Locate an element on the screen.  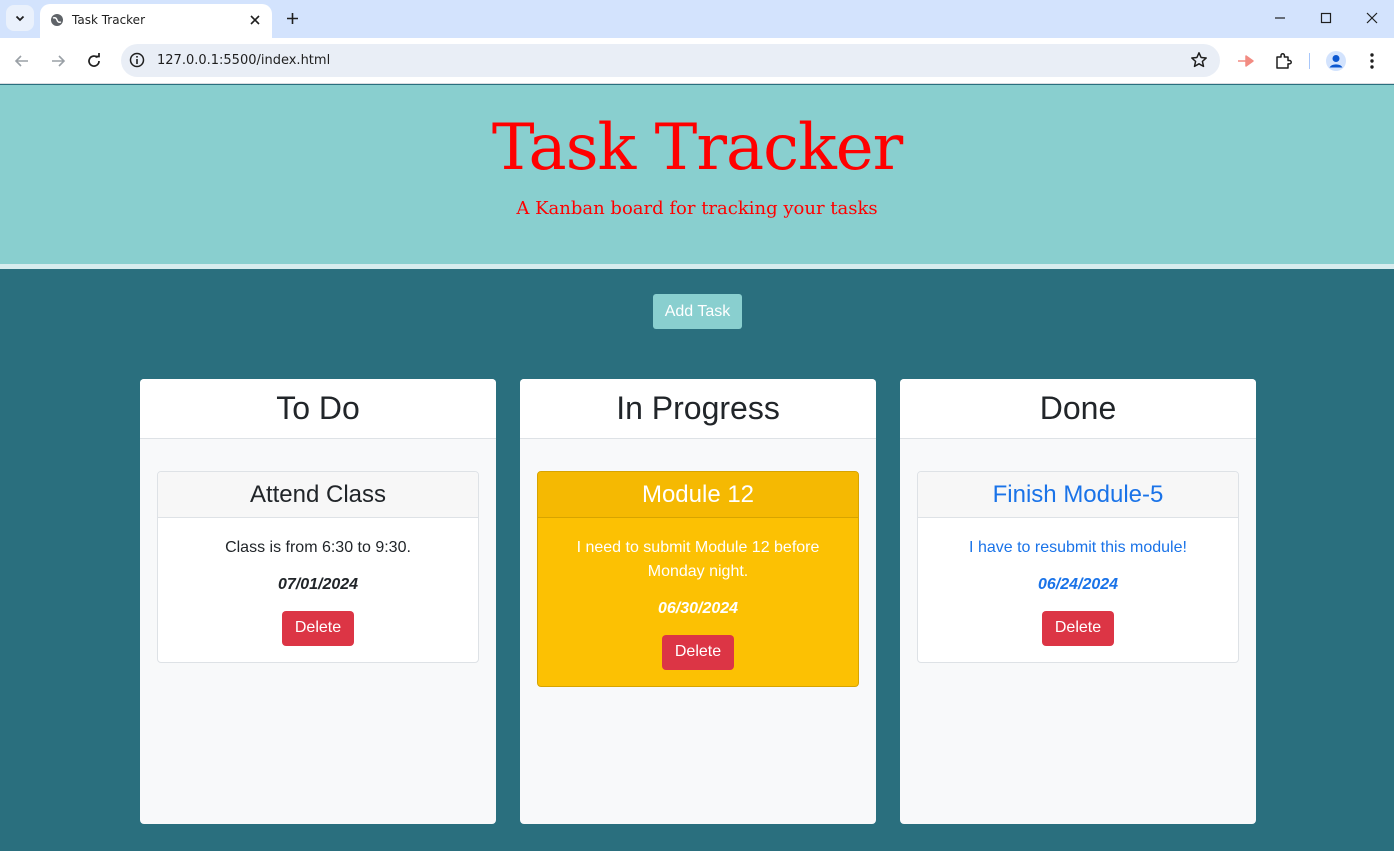
minimize-button is located at coordinates (1280, 18).